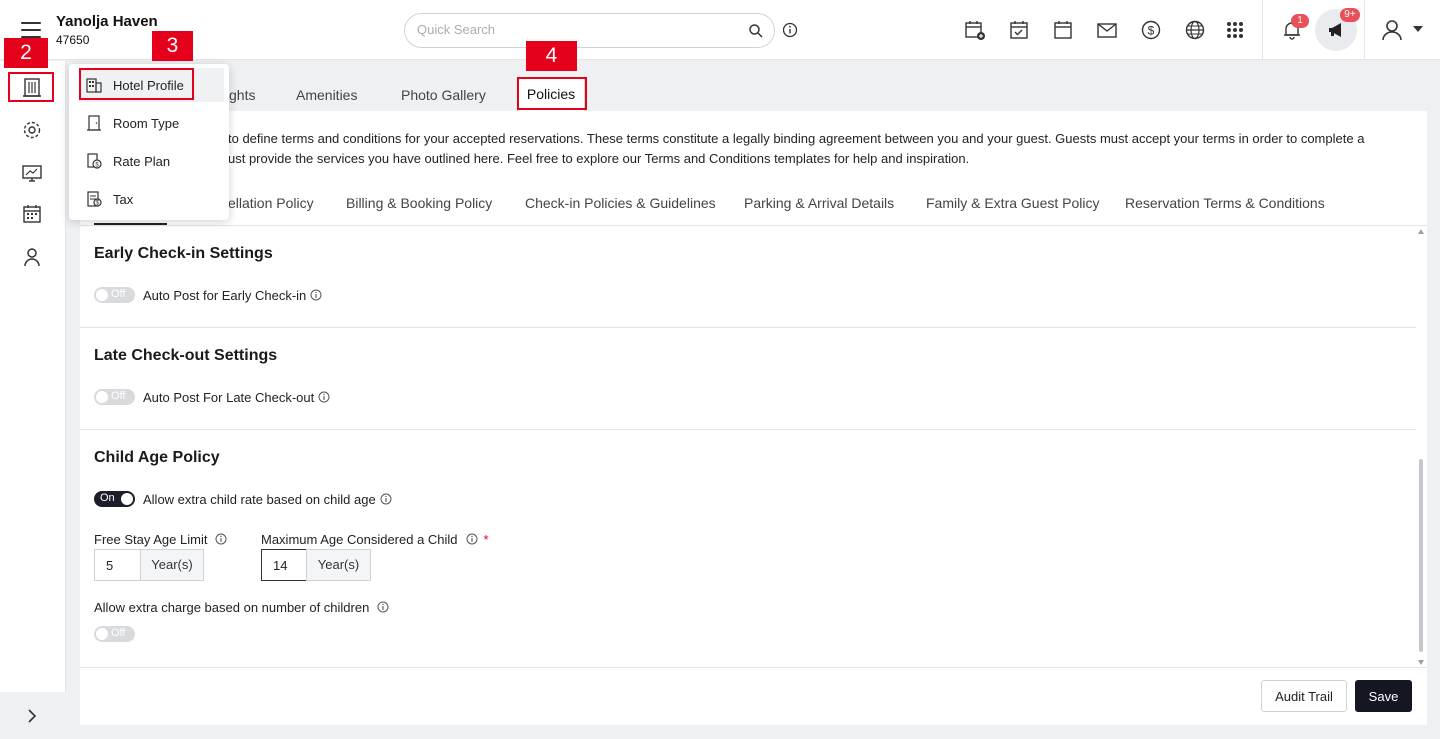  I want to click on hamburger-menu-icon, so click(31, 30).